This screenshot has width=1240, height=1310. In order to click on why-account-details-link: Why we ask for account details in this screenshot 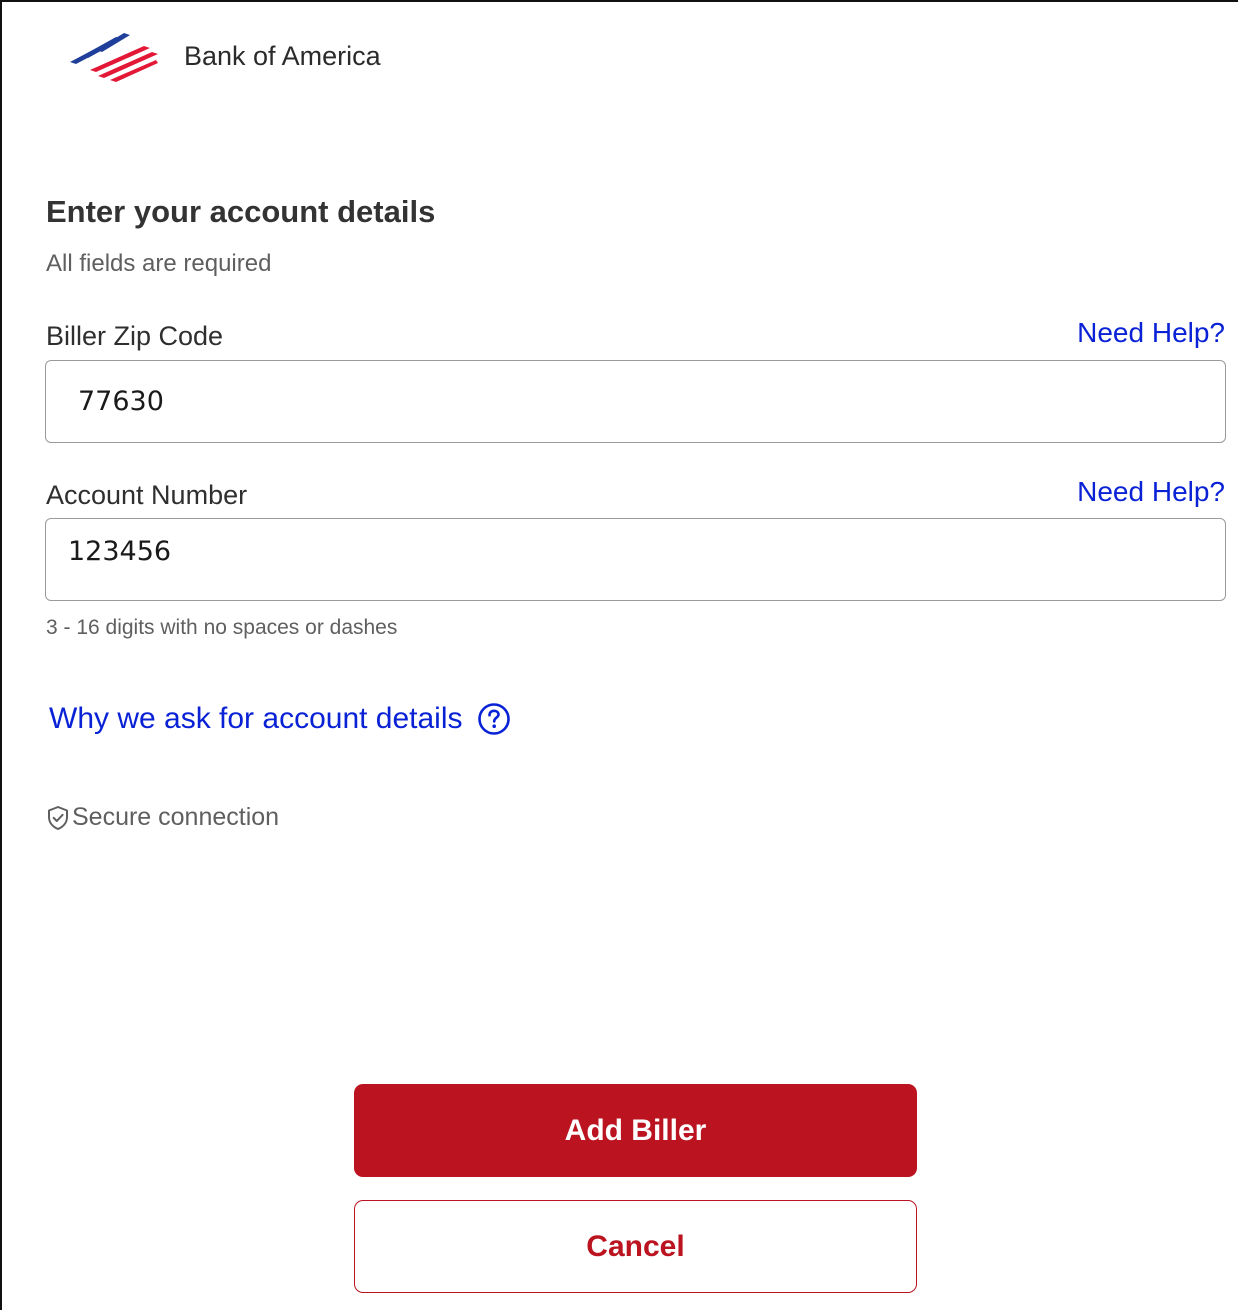, I will do `click(280, 719)`.